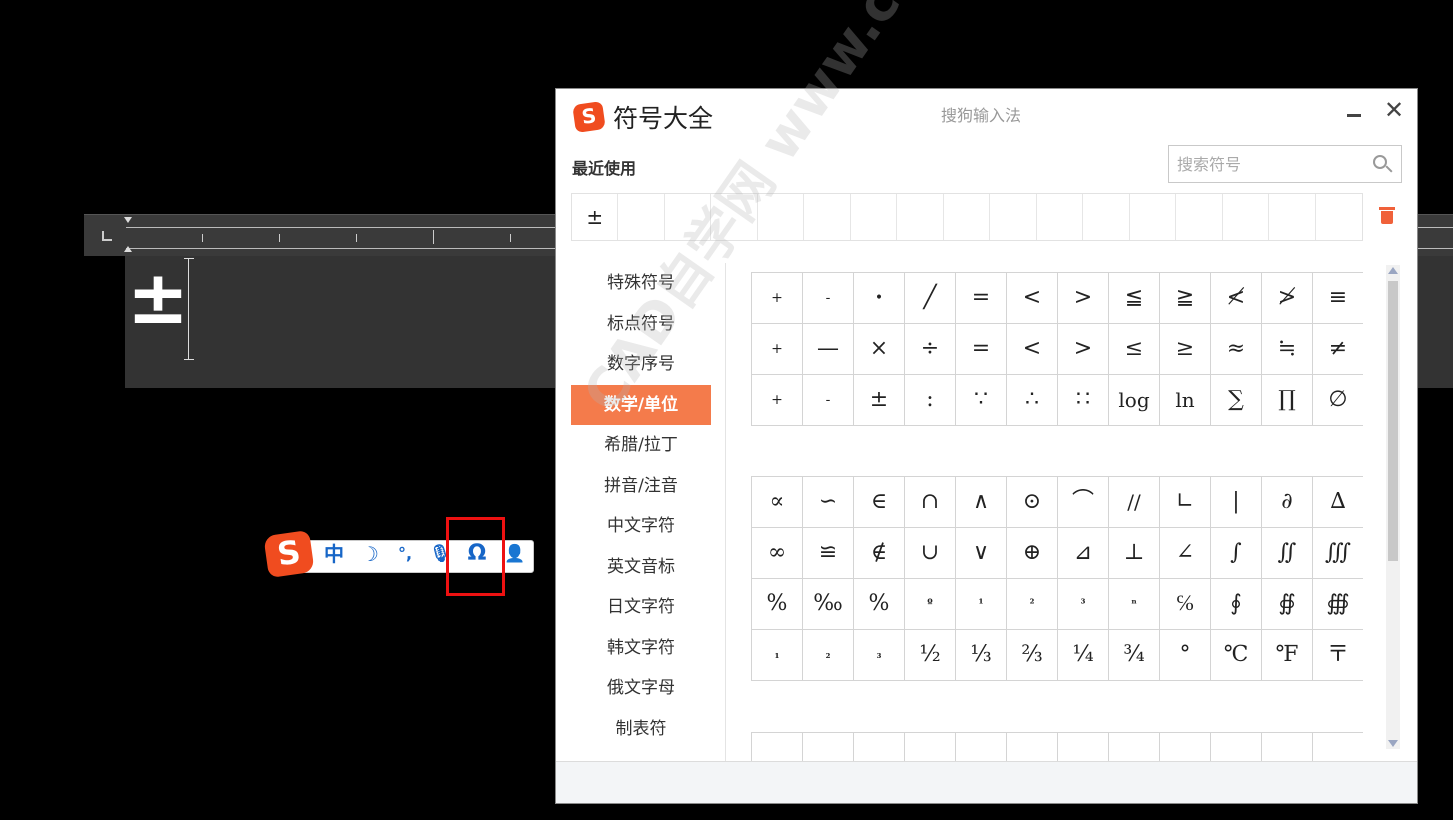  Describe the element at coordinates (1393, 743) in the screenshot. I see `scroll-down-icon` at that location.